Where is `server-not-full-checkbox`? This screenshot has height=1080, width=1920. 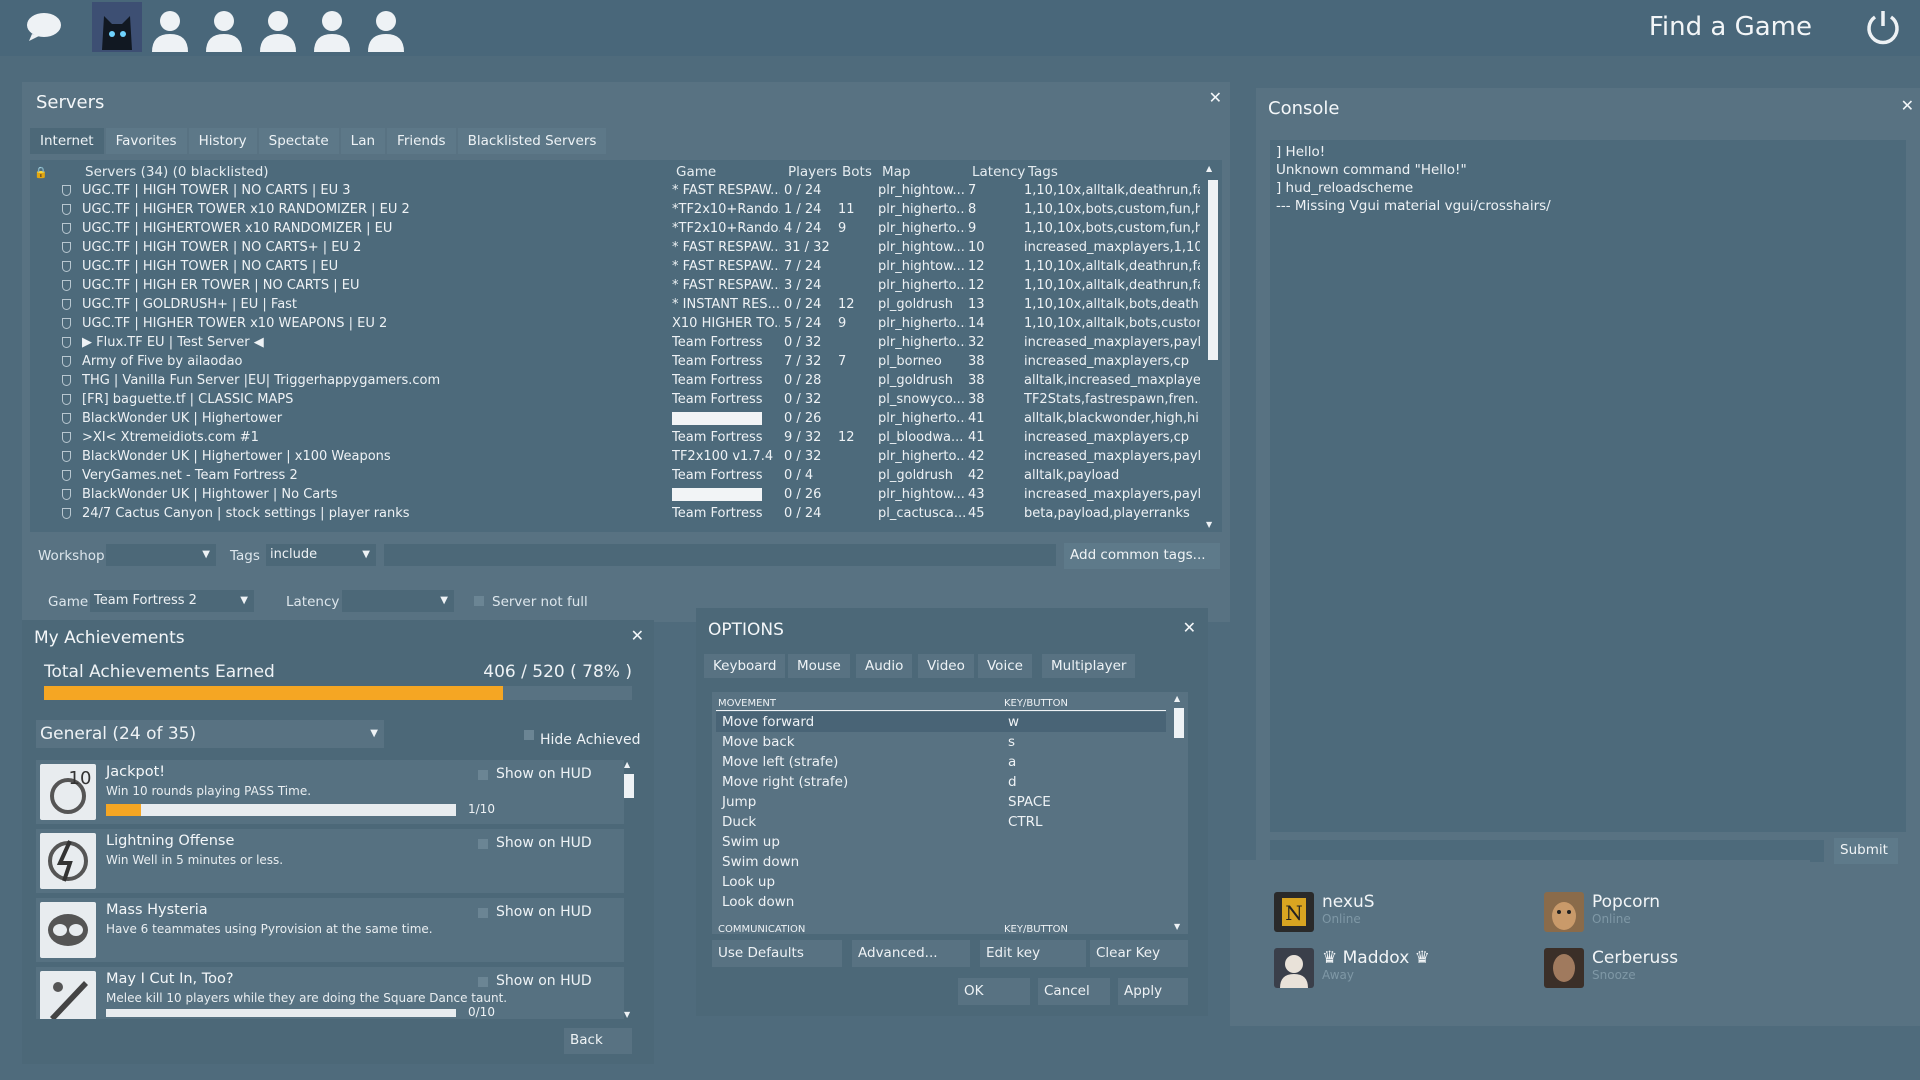
server-not-full-checkbox is located at coordinates (479, 601).